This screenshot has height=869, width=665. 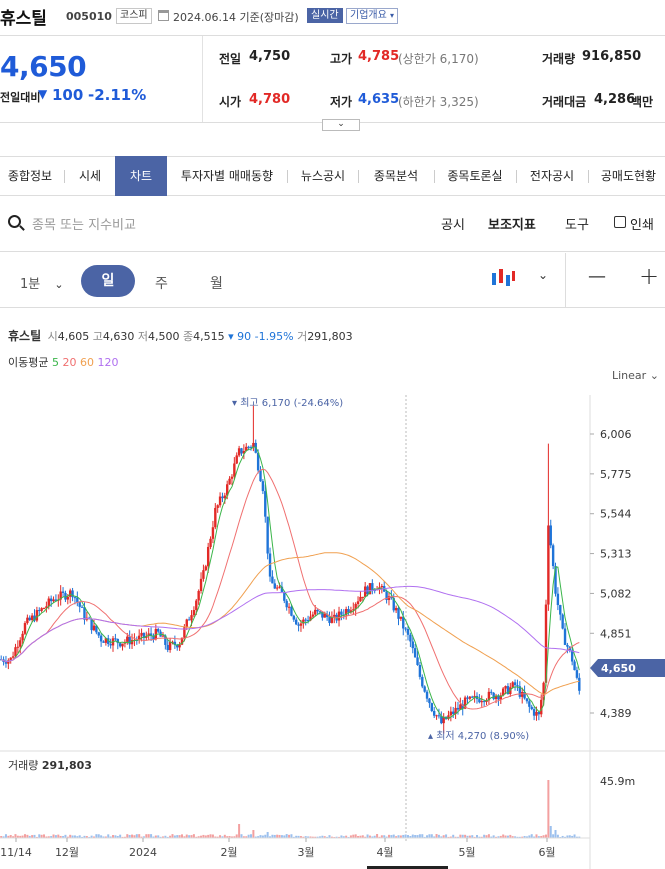 What do you see at coordinates (503, 278) in the screenshot?
I see `candle-type-icon` at bounding box center [503, 278].